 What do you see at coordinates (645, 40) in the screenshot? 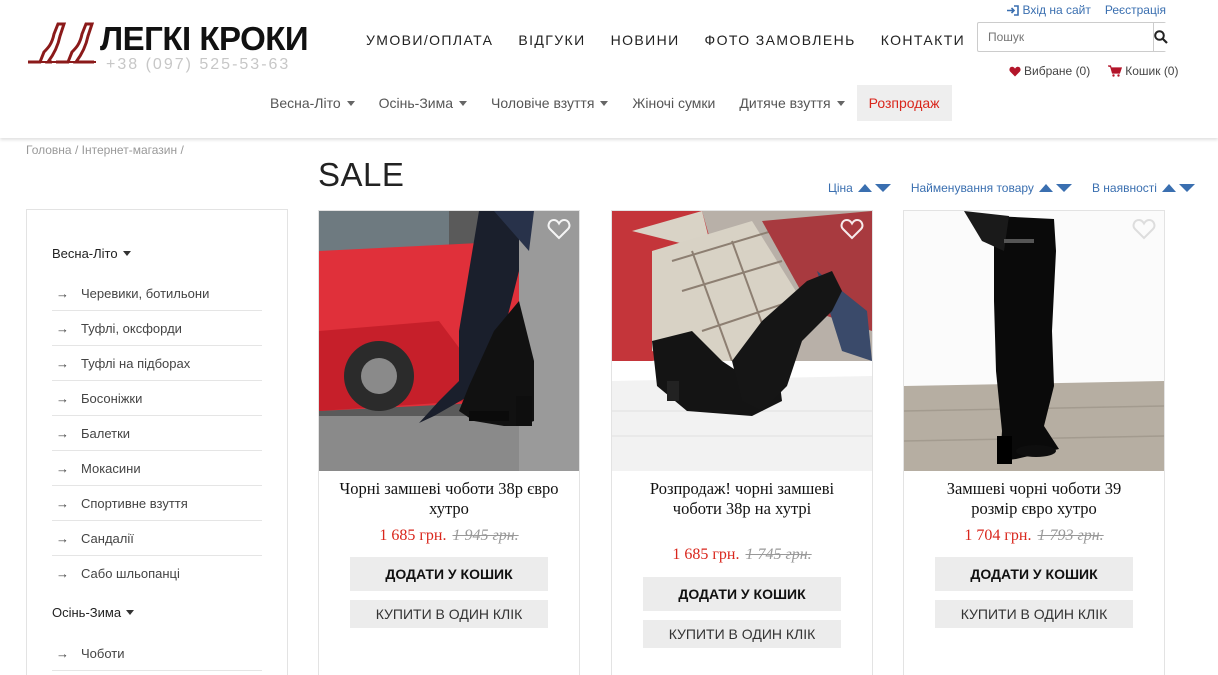
I see `top-nav-news: НОВИНИ` at bounding box center [645, 40].